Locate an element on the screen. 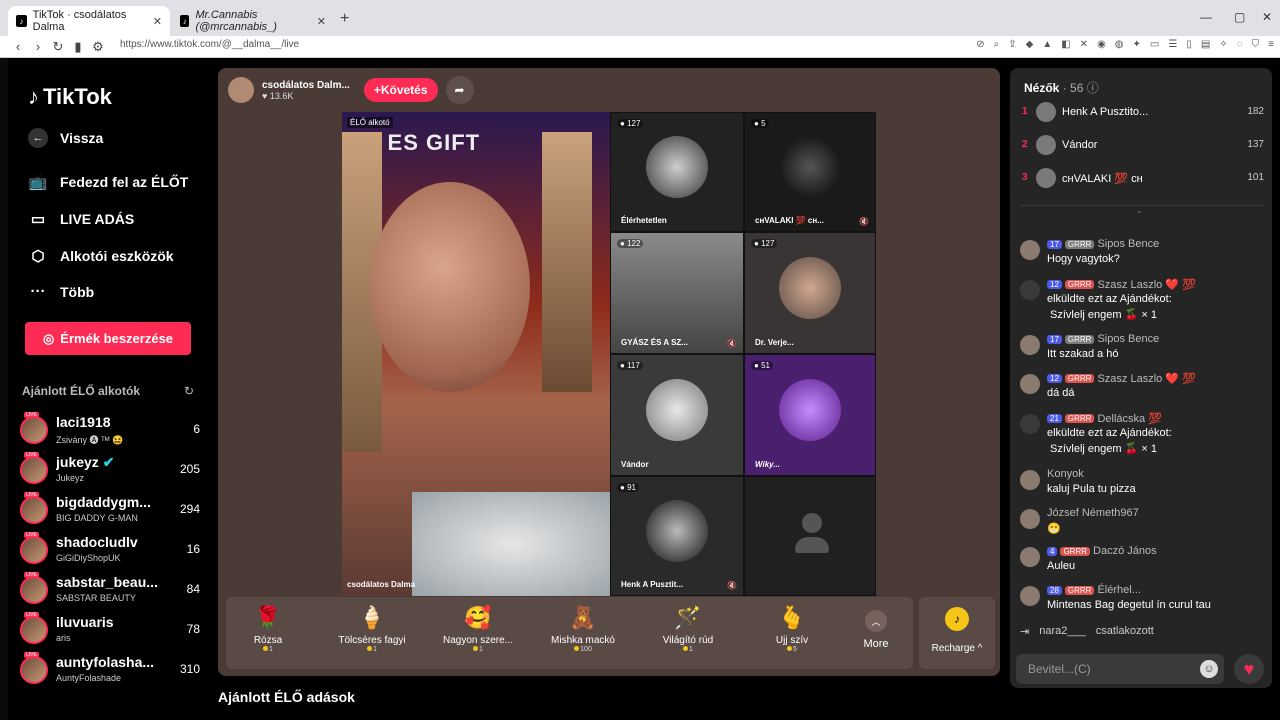 The width and height of the screenshot is (1280, 720). guest-tile: ● 117 Vándor is located at coordinates (677, 415).